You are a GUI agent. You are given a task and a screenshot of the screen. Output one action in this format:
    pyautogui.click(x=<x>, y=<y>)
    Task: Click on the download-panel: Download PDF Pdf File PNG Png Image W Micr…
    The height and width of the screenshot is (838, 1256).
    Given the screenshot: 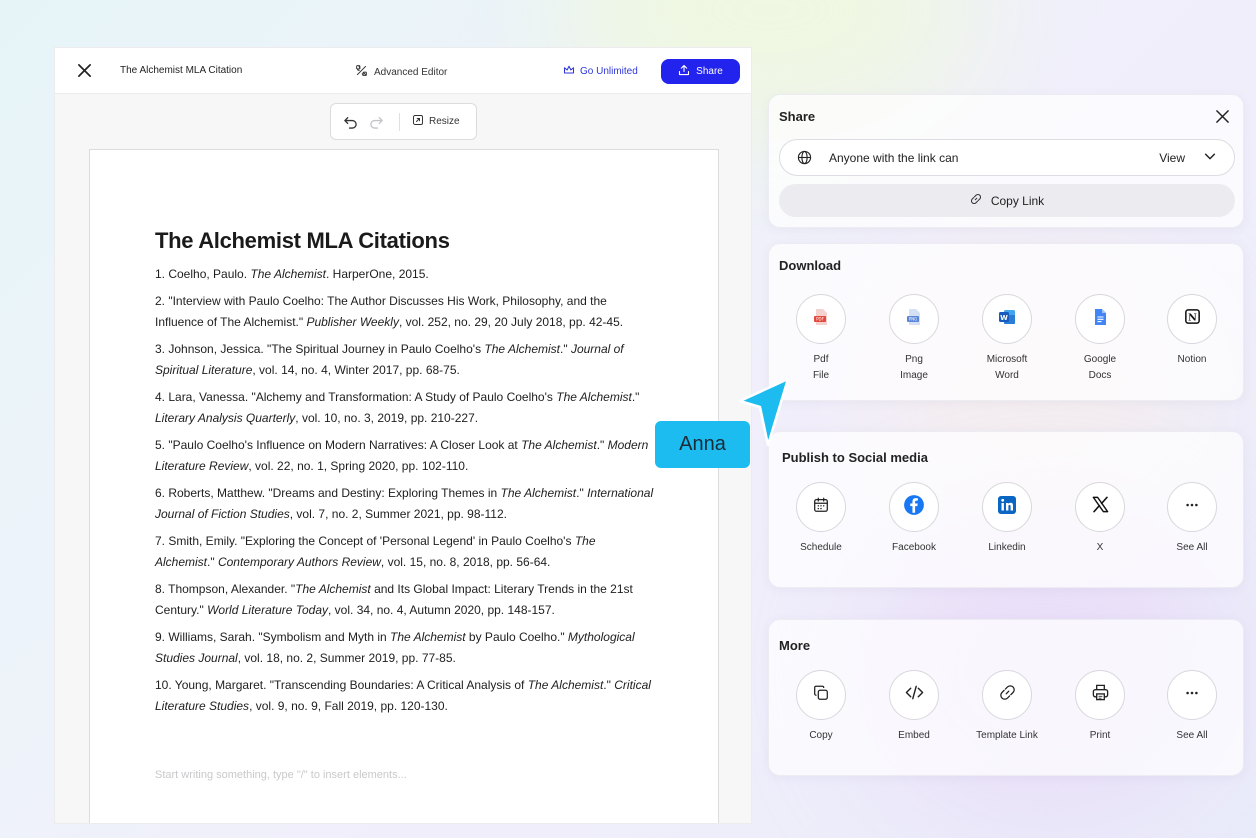 What is the action you would take?
    pyautogui.click(x=1006, y=322)
    